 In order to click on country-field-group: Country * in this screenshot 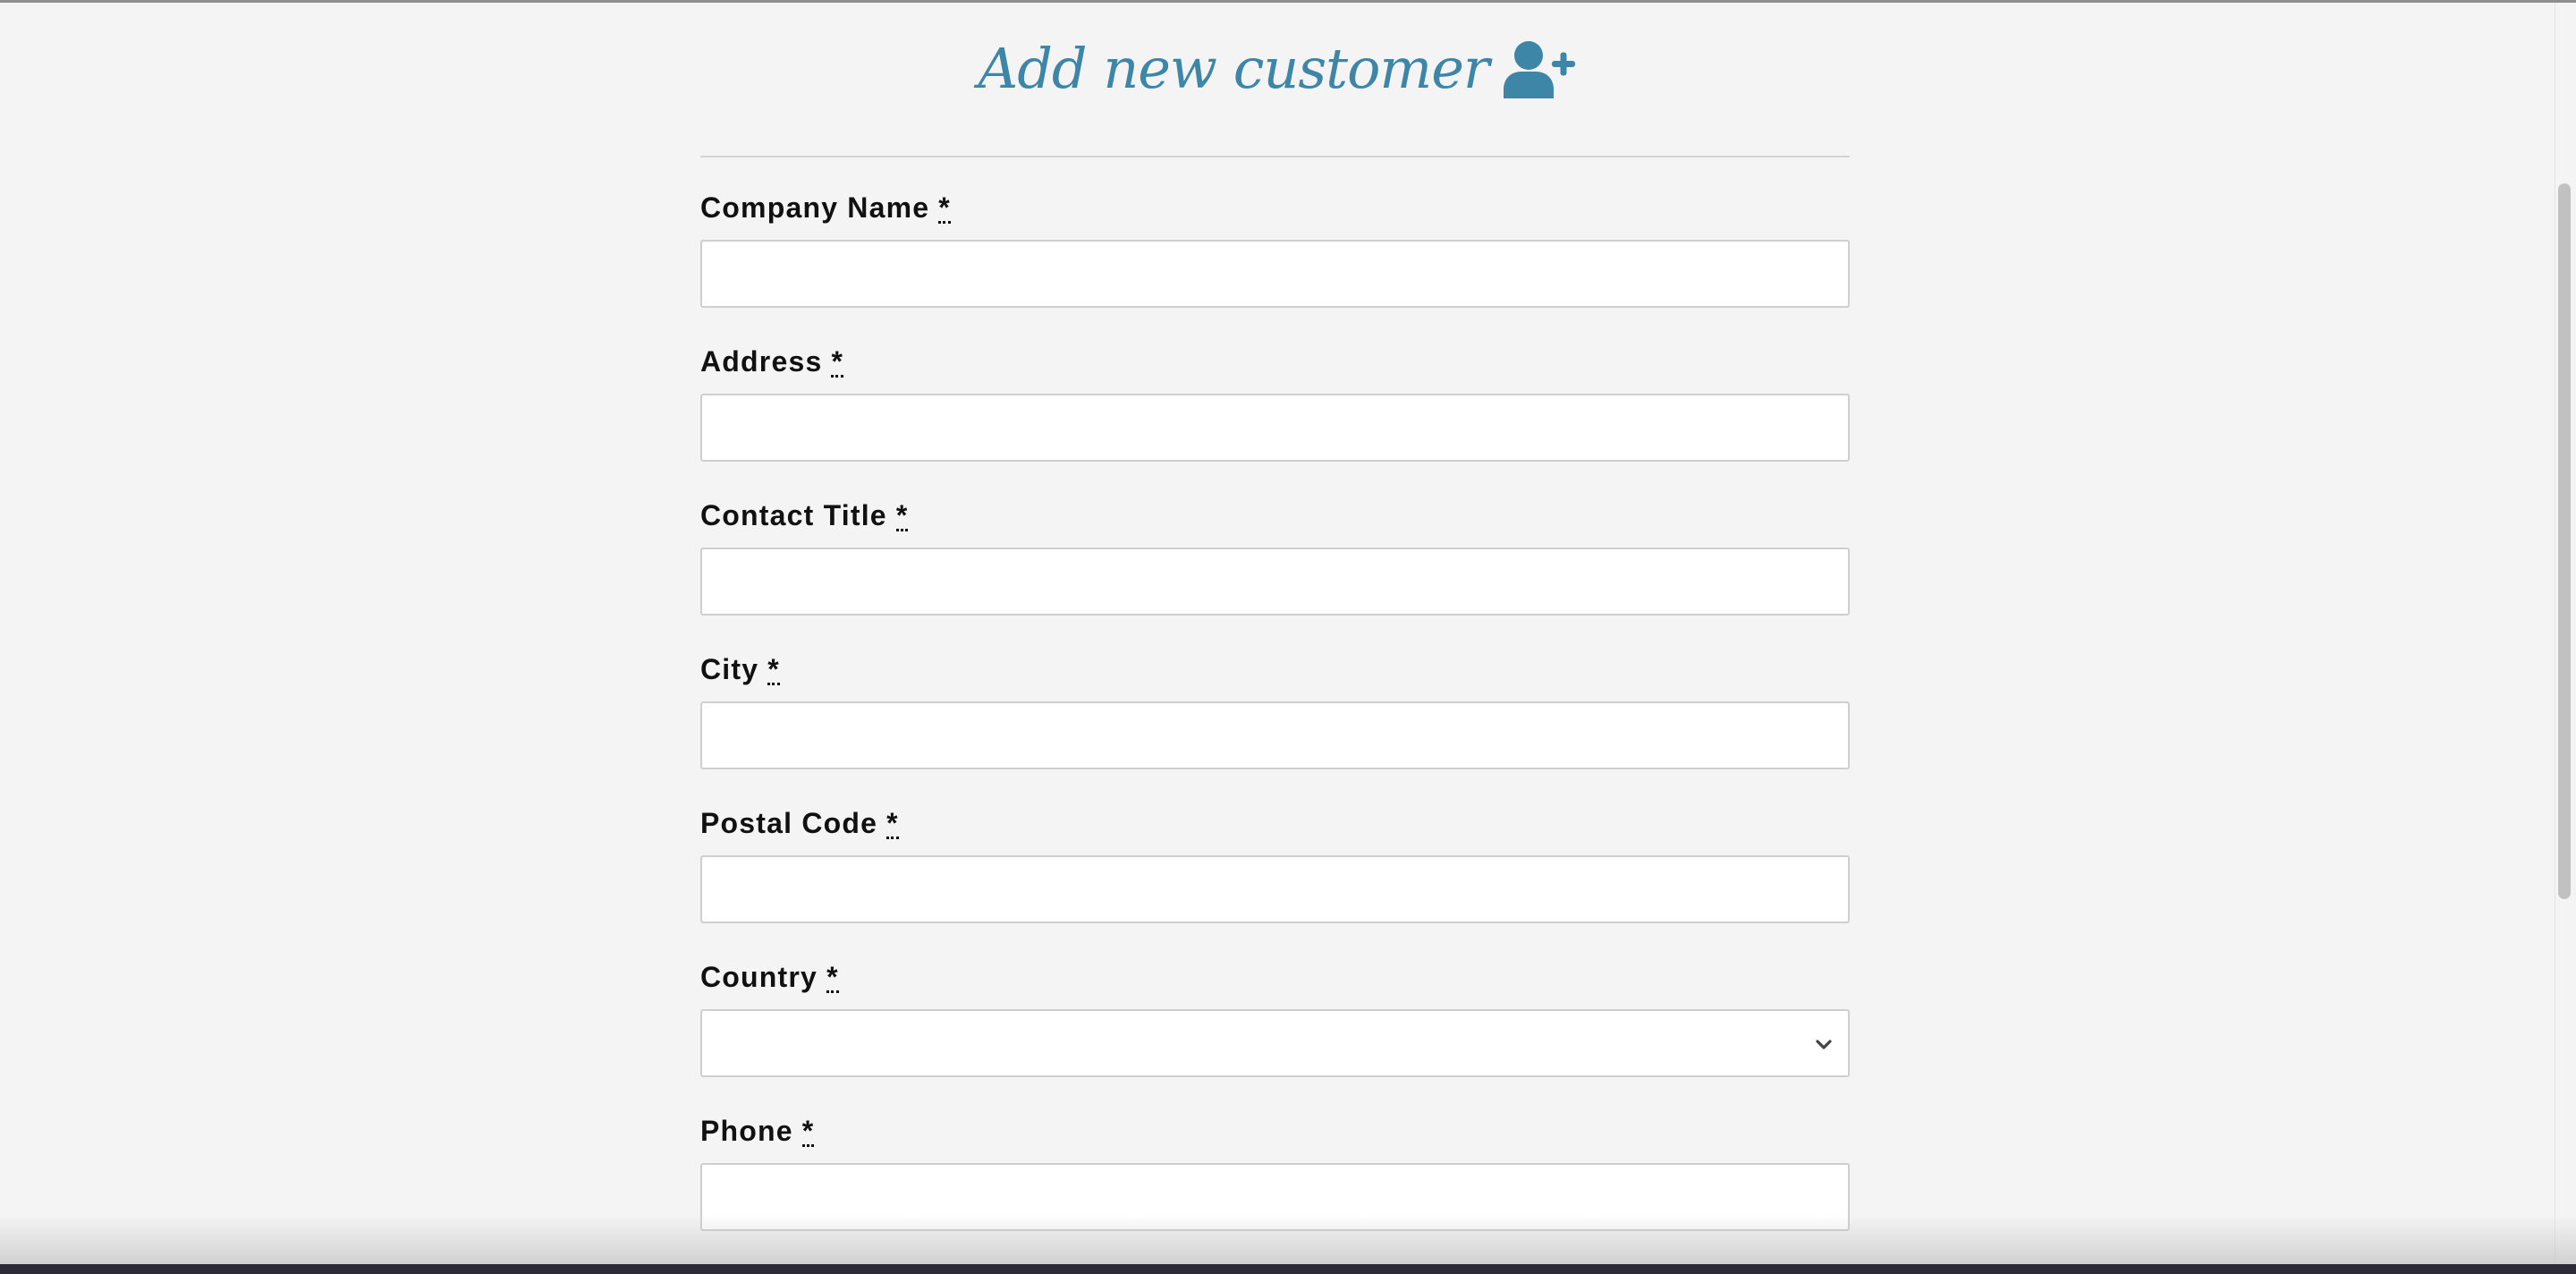, I will do `click(1275, 1018)`.